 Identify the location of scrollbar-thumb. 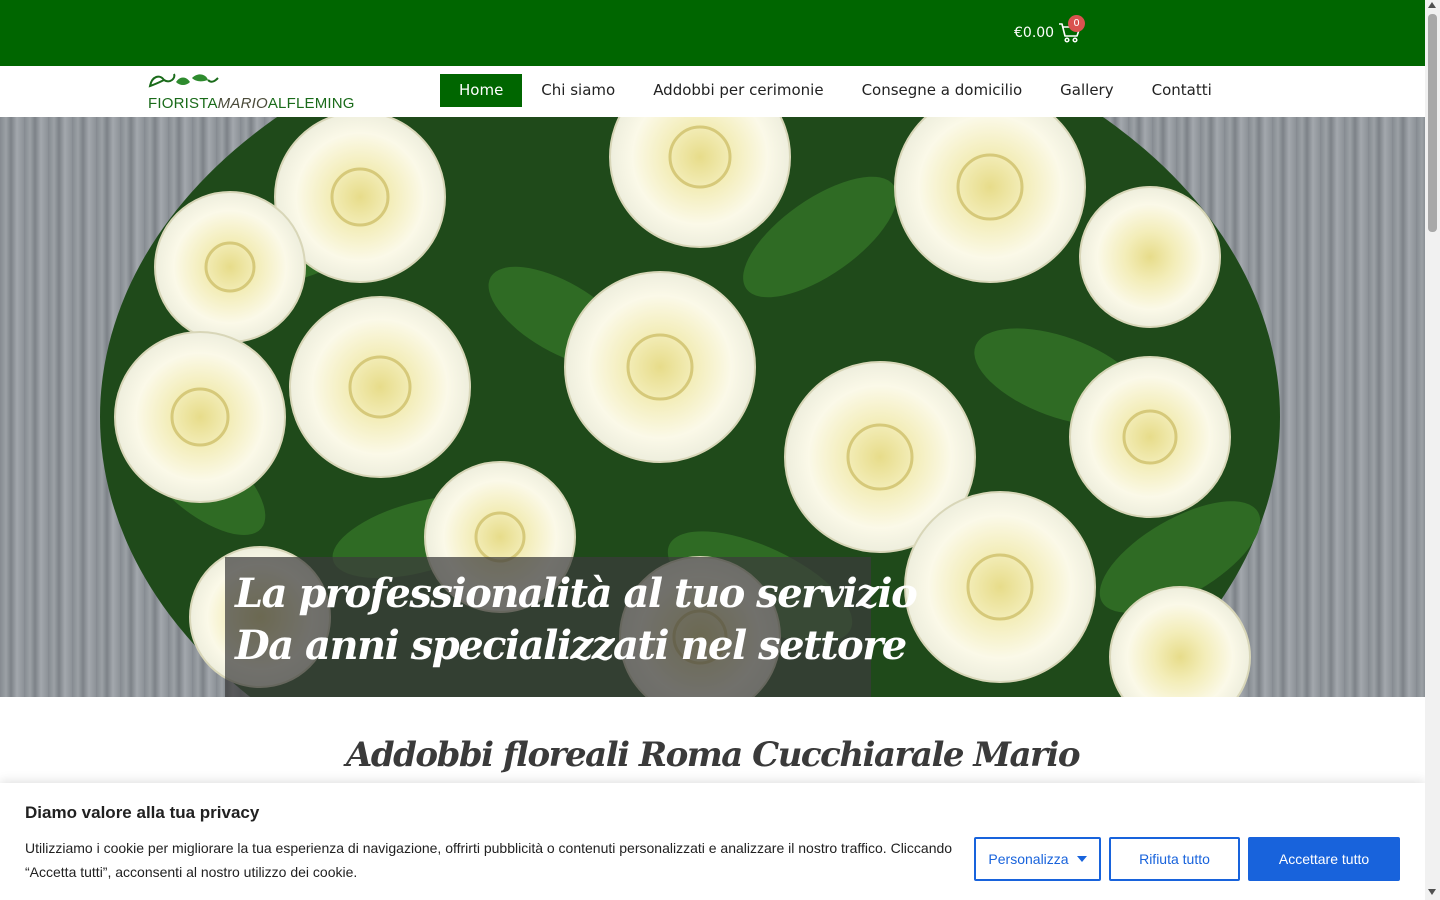
(1432, 123).